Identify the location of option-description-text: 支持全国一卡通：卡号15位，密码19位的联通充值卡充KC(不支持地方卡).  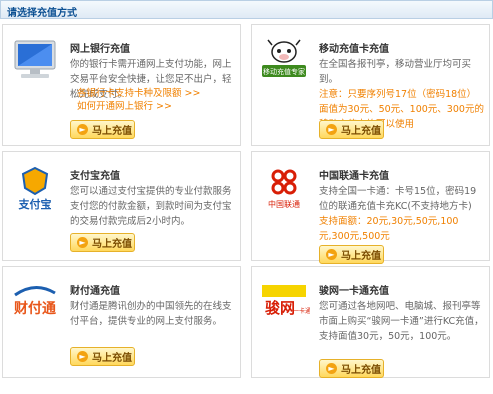
(398, 199).